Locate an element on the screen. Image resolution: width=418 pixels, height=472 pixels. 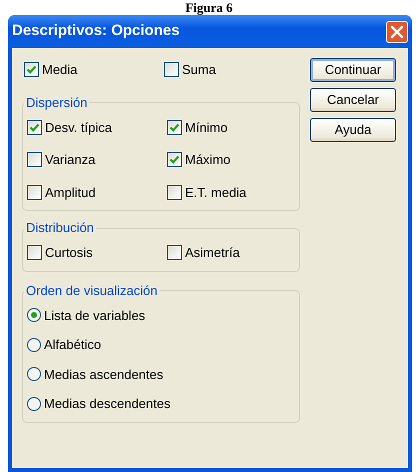
figure-caption: Figura 6 is located at coordinates (209, 7).